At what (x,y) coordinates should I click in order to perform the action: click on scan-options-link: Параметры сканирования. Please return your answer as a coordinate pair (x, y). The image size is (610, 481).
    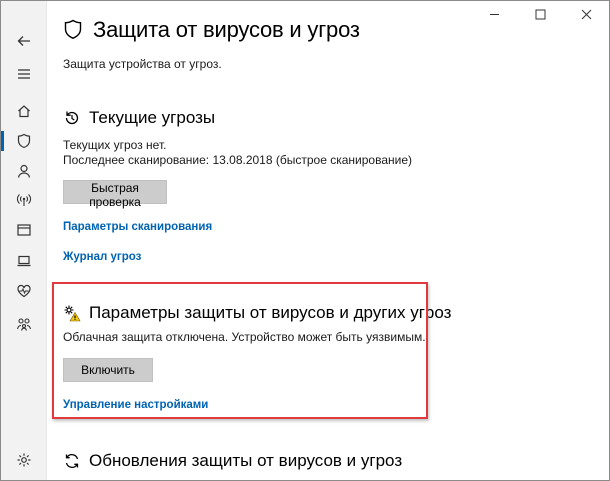
    Looking at the image, I should click on (137, 227).